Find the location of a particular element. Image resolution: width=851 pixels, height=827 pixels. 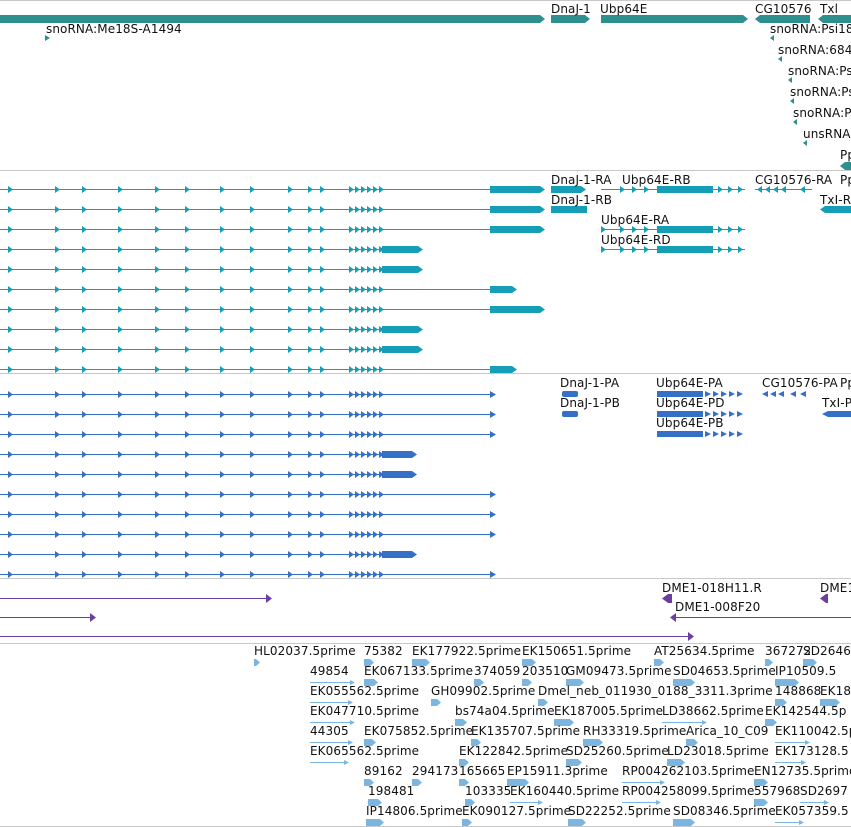

feature-label: DnaJ-1-RA is located at coordinates (581, 180).